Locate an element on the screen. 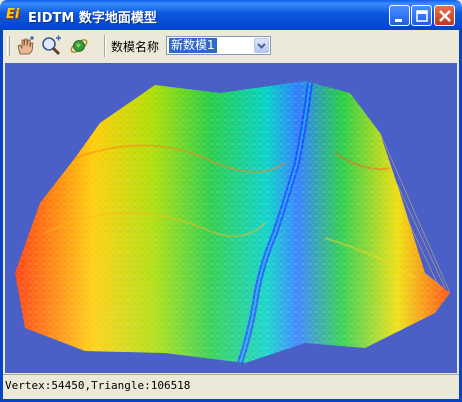 The height and width of the screenshot is (402, 462). minimize-button is located at coordinates (399, 15).